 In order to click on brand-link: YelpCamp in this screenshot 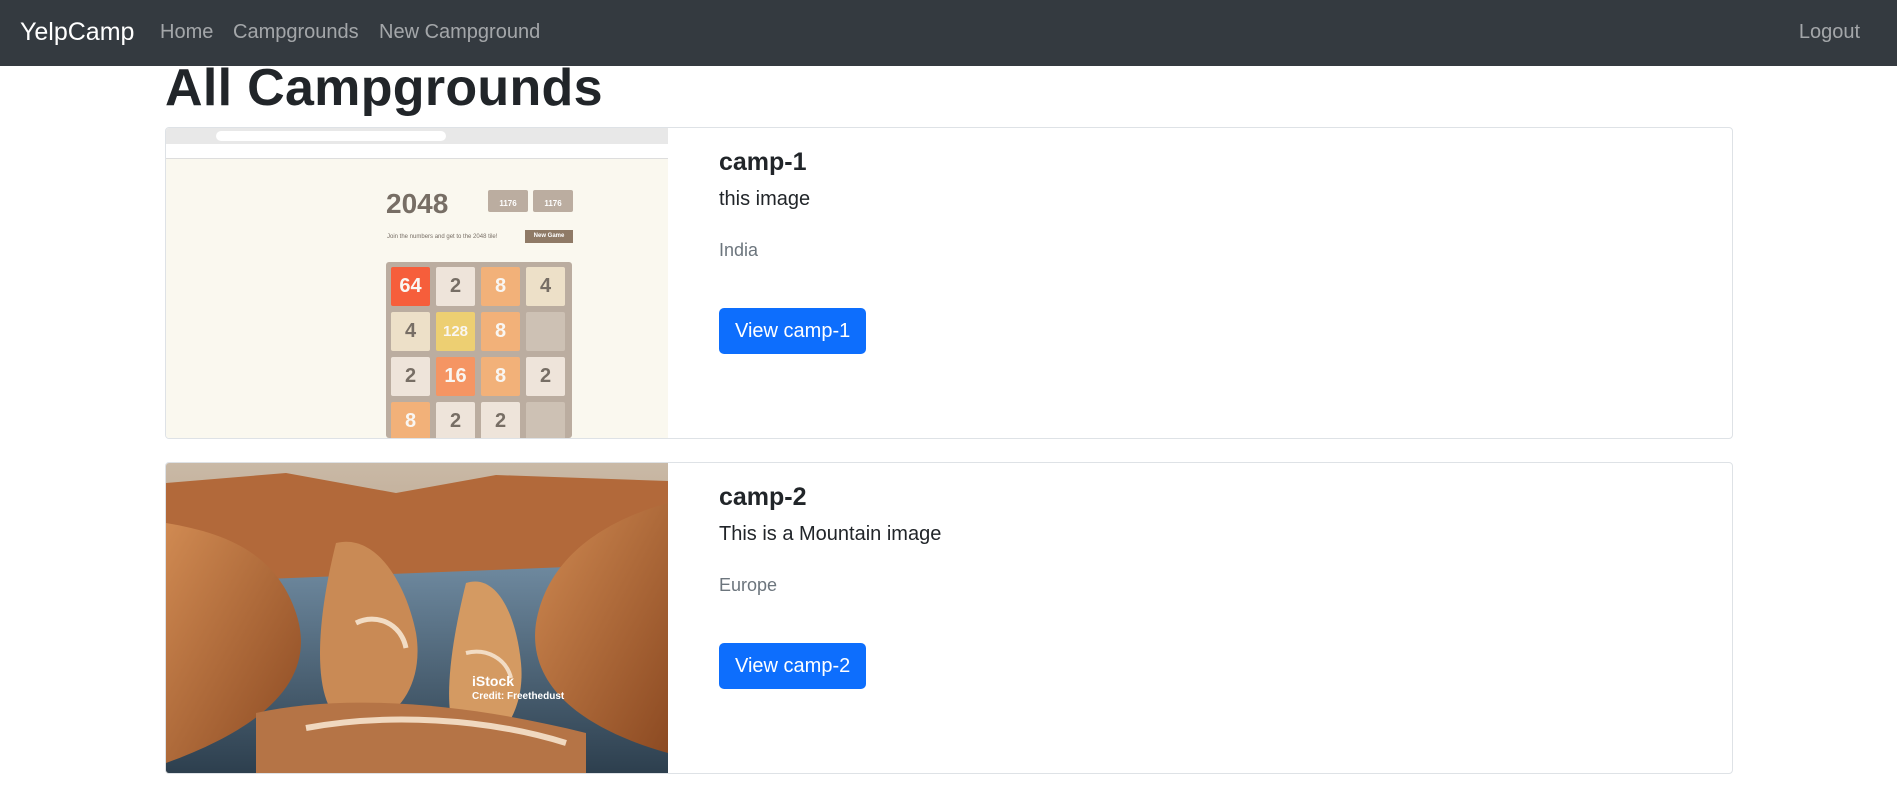, I will do `click(77, 32)`.